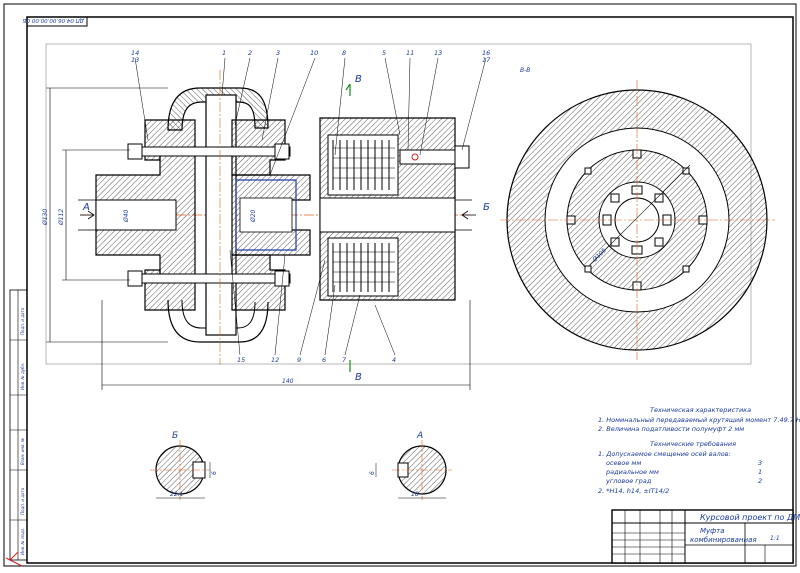 The width and height of the screenshot is (800, 573). What do you see at coordinates (22, 541) in the screenshot?
I see `side-strip-label-1: Инв. № подл.` at bounding box center [22, 541].